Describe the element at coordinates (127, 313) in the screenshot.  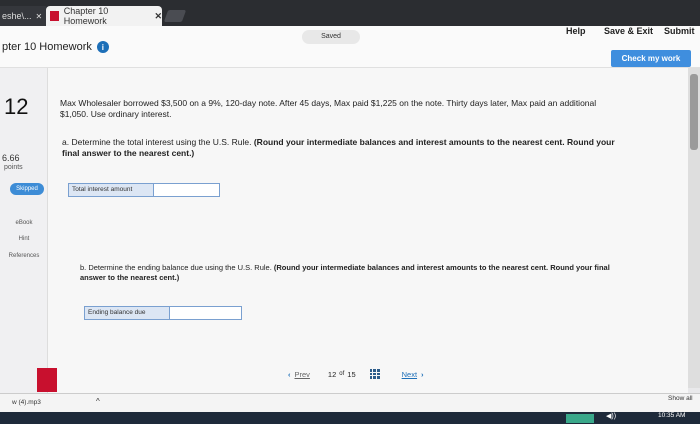
I see `ending-balance-label: Ending balance due` at that location.